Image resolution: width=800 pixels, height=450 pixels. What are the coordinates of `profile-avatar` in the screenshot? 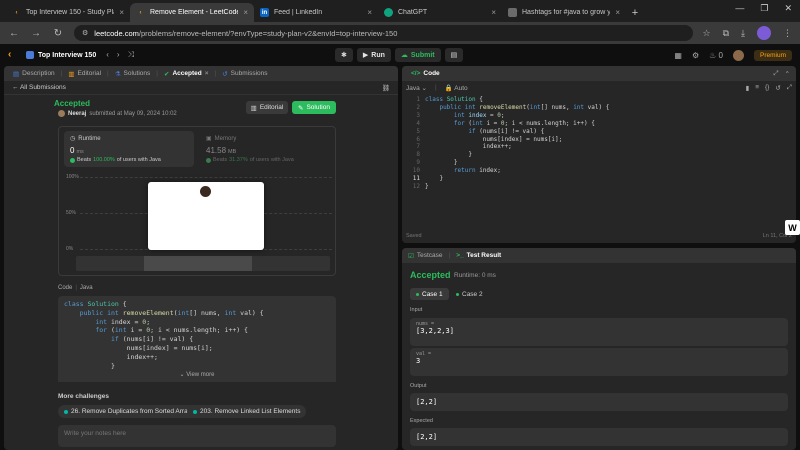 It's located at (764, 33).